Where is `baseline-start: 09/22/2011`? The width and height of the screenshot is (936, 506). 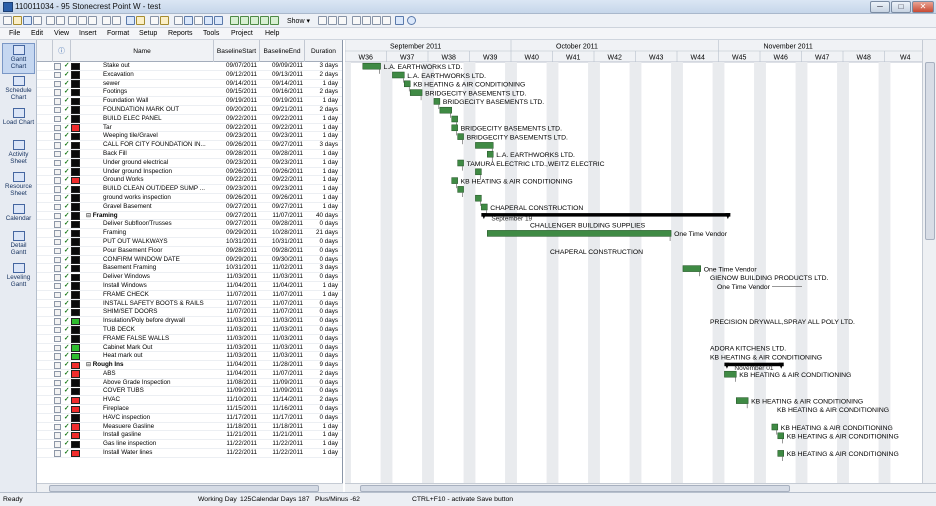
baseline-start: 09/22/2011 is located at coordinates (235, 180).